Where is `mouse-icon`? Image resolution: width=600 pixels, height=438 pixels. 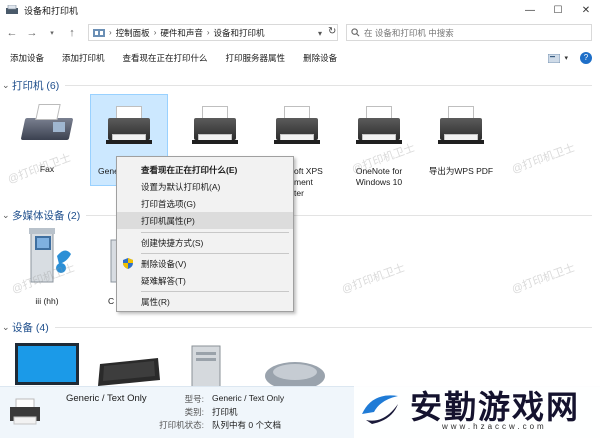
mouse-icon is located at coordinates (295, 373).